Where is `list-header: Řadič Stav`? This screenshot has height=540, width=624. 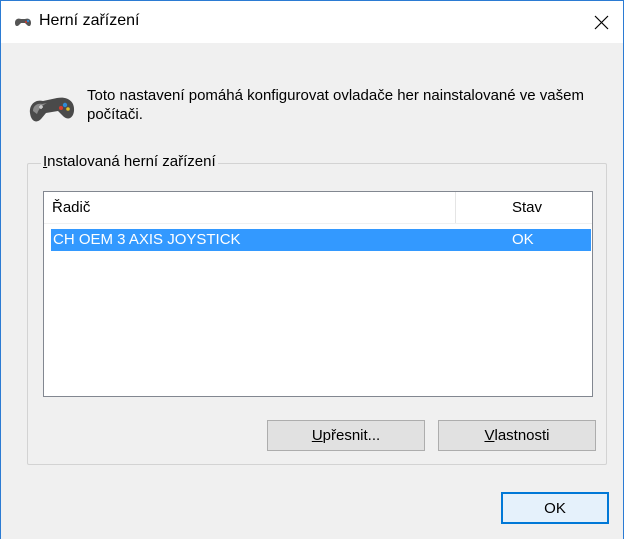
list-header: Řadič Stav is located at coordinates (318, 208).